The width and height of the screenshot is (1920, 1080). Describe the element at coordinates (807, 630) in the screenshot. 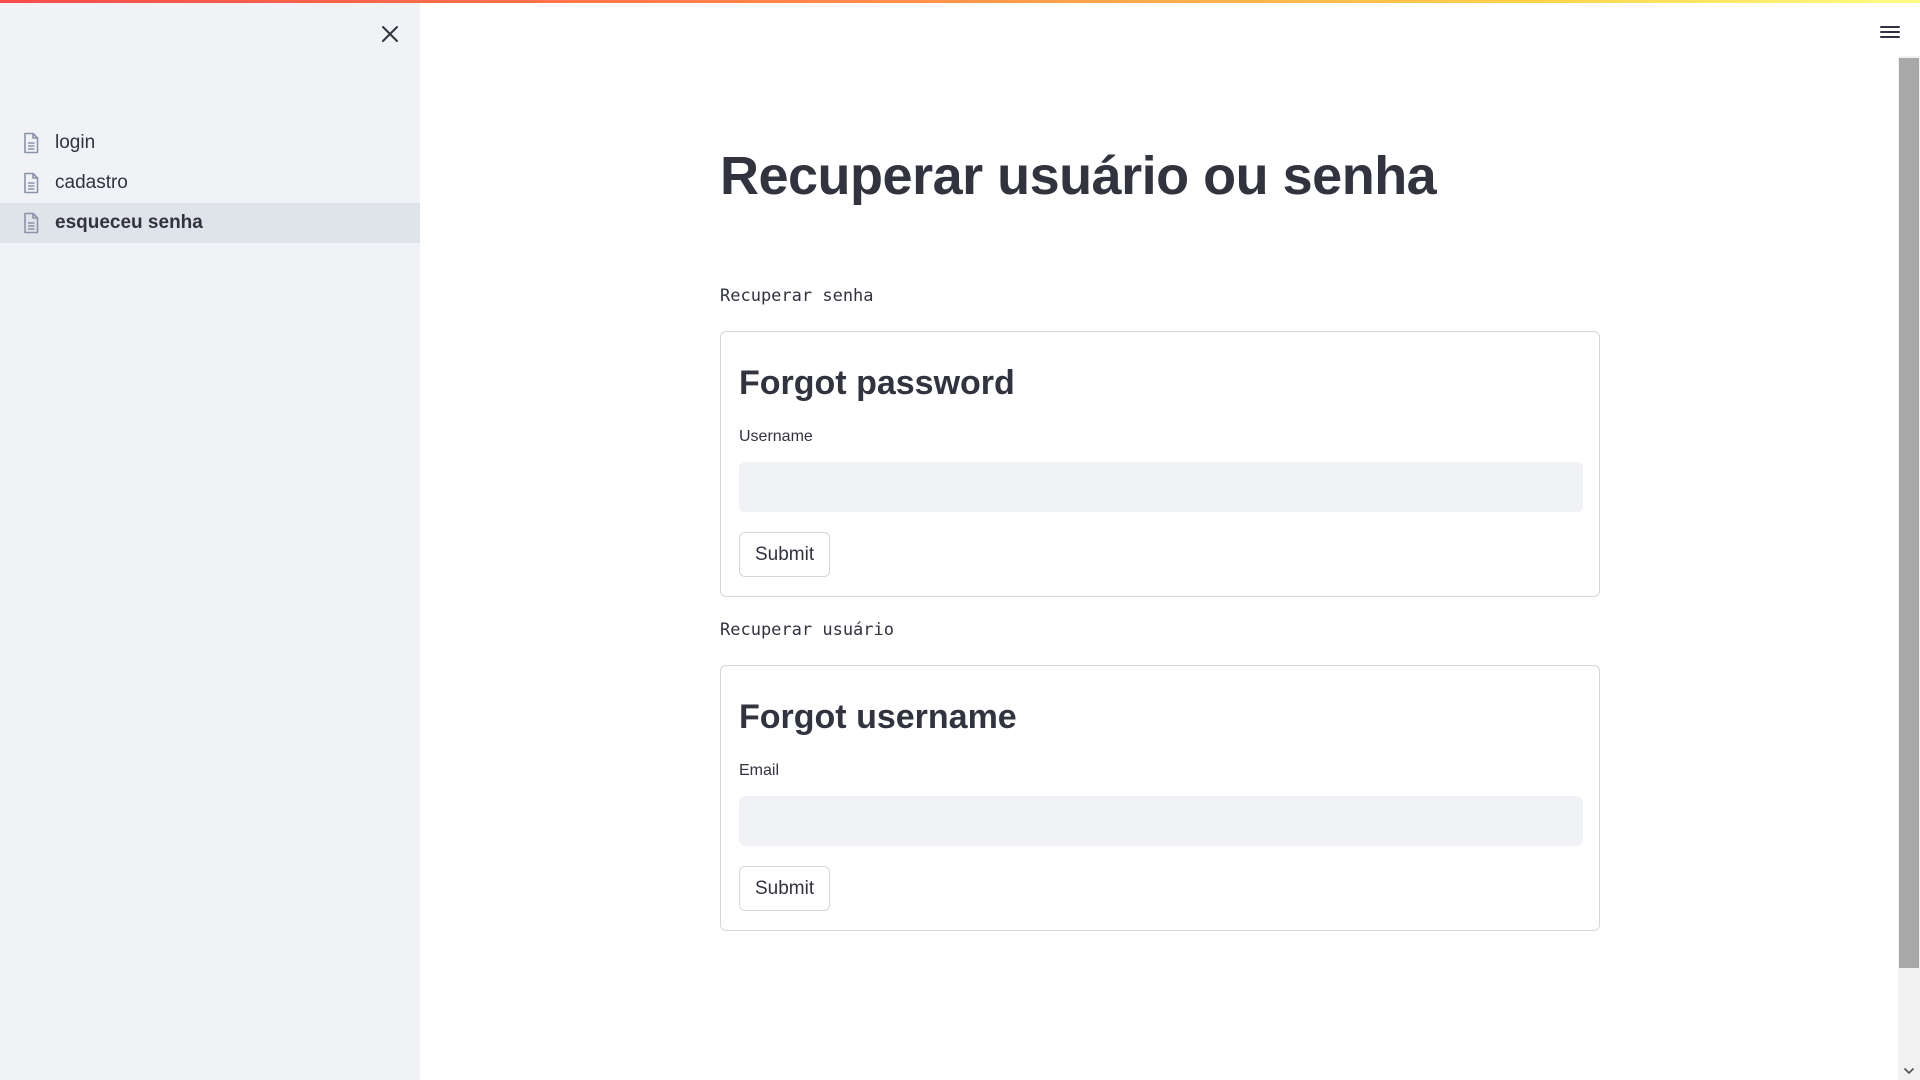

I see `section-label-recuperar-usuario: Recuperar usuário` at that location.